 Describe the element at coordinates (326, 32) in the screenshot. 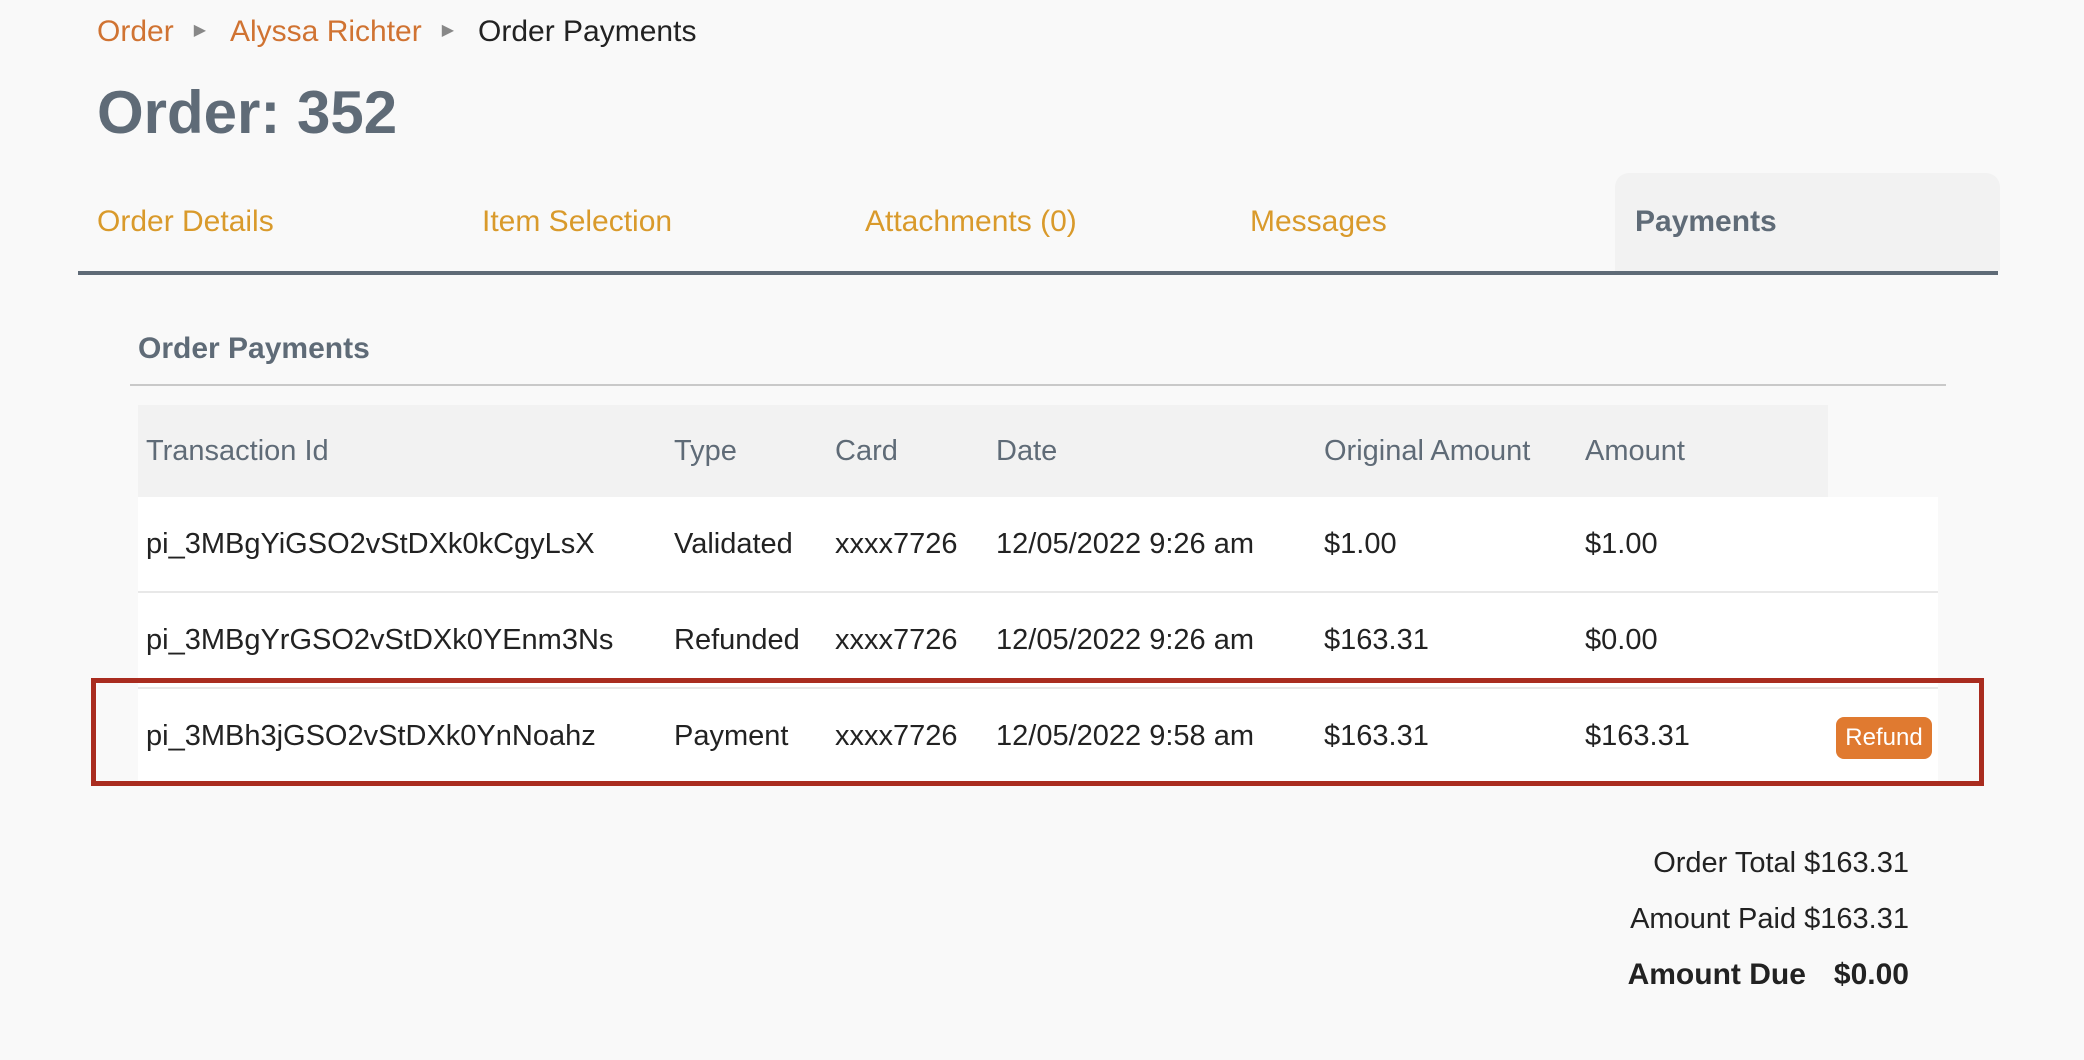

I see `breadcrumb-link-customer: Alyssa Richter` at that location.